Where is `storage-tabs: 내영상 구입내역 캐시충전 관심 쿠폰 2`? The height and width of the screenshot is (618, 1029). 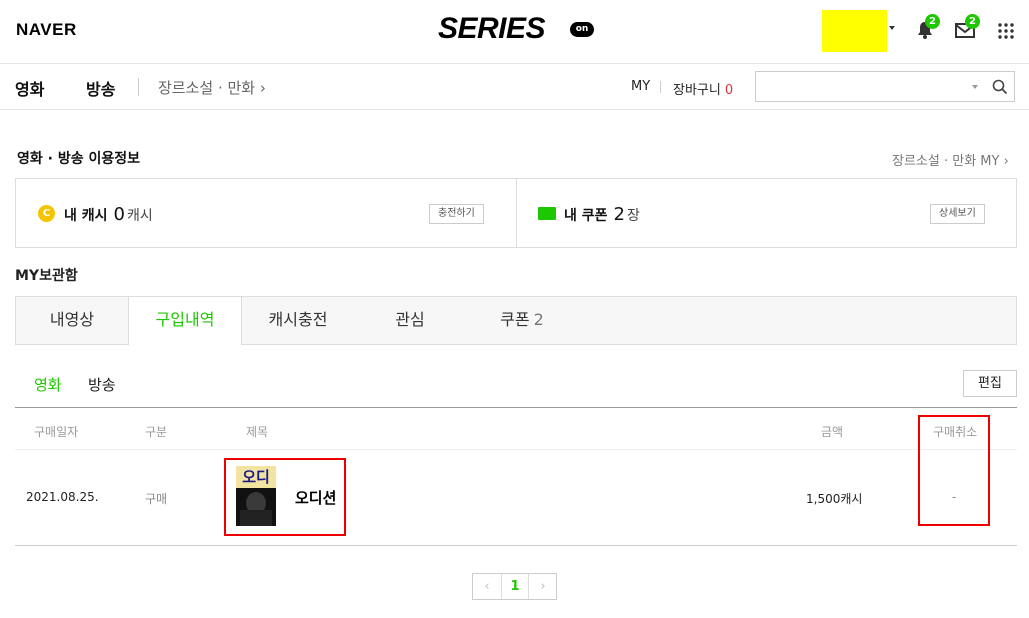 storage-tabs: 내영상 구입내역 캐시충전 관심 쿠폰 2 is located at coordinates (516, 320).